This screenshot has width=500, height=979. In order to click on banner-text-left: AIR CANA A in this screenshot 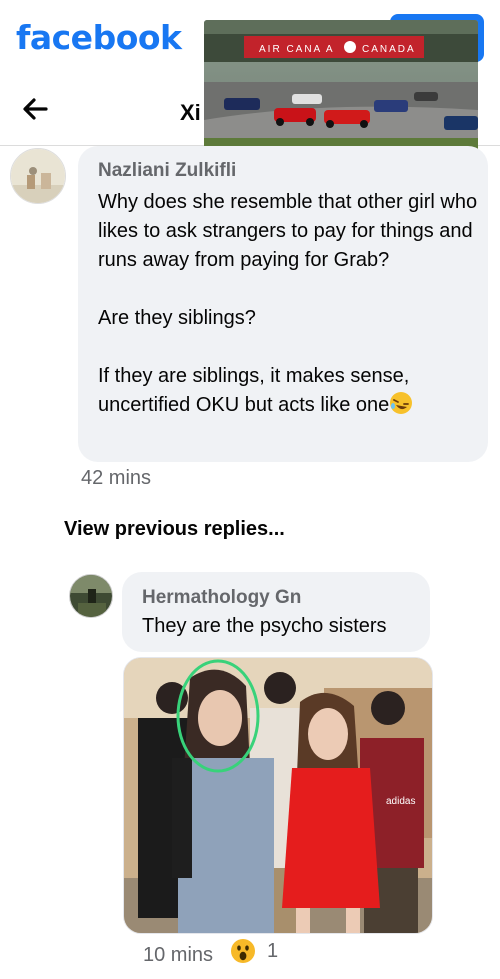, I will do `click(297, 49)`.